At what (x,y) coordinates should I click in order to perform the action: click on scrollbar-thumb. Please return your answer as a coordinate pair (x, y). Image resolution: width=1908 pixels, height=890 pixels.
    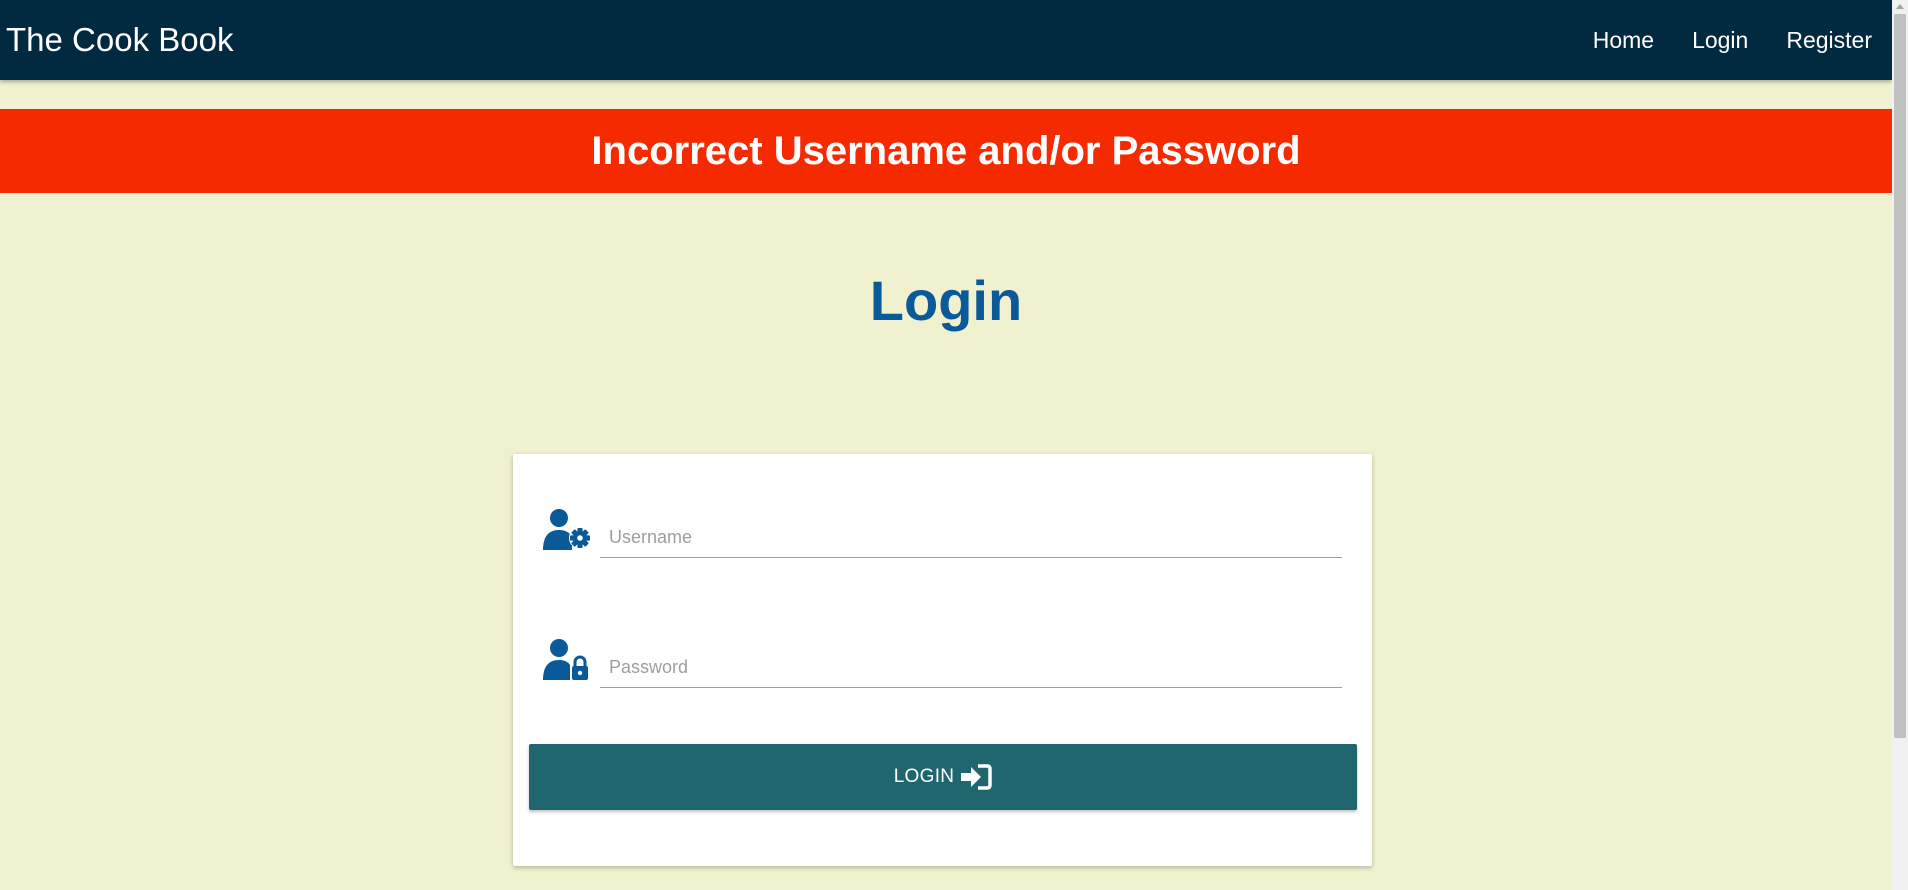
    Looking at the image, I should click on (1900, 376).